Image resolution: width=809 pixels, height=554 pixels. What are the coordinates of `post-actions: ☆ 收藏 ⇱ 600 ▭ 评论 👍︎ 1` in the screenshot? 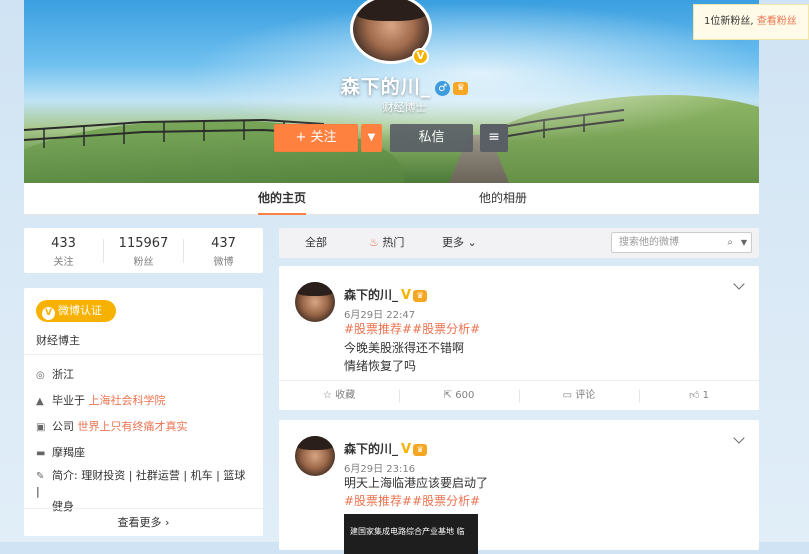 It's located at (519, 395).